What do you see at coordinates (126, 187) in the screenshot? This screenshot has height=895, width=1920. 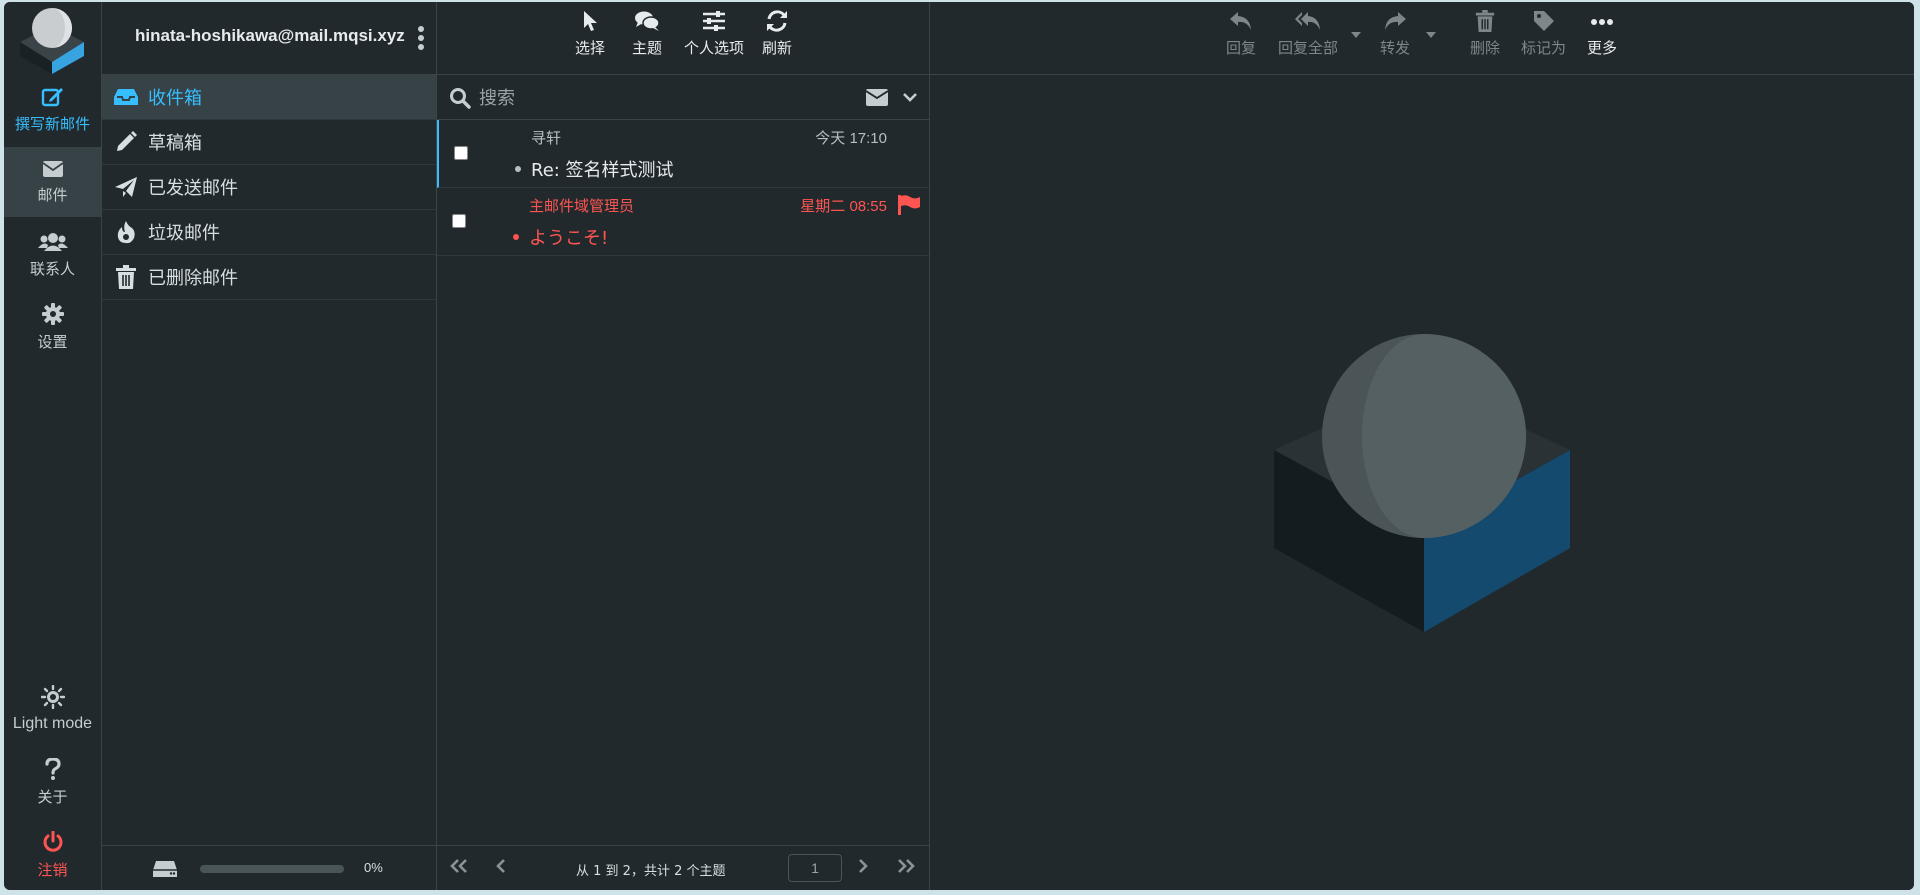 I see `paper-plane-icon` at bounding box center [126, 187].